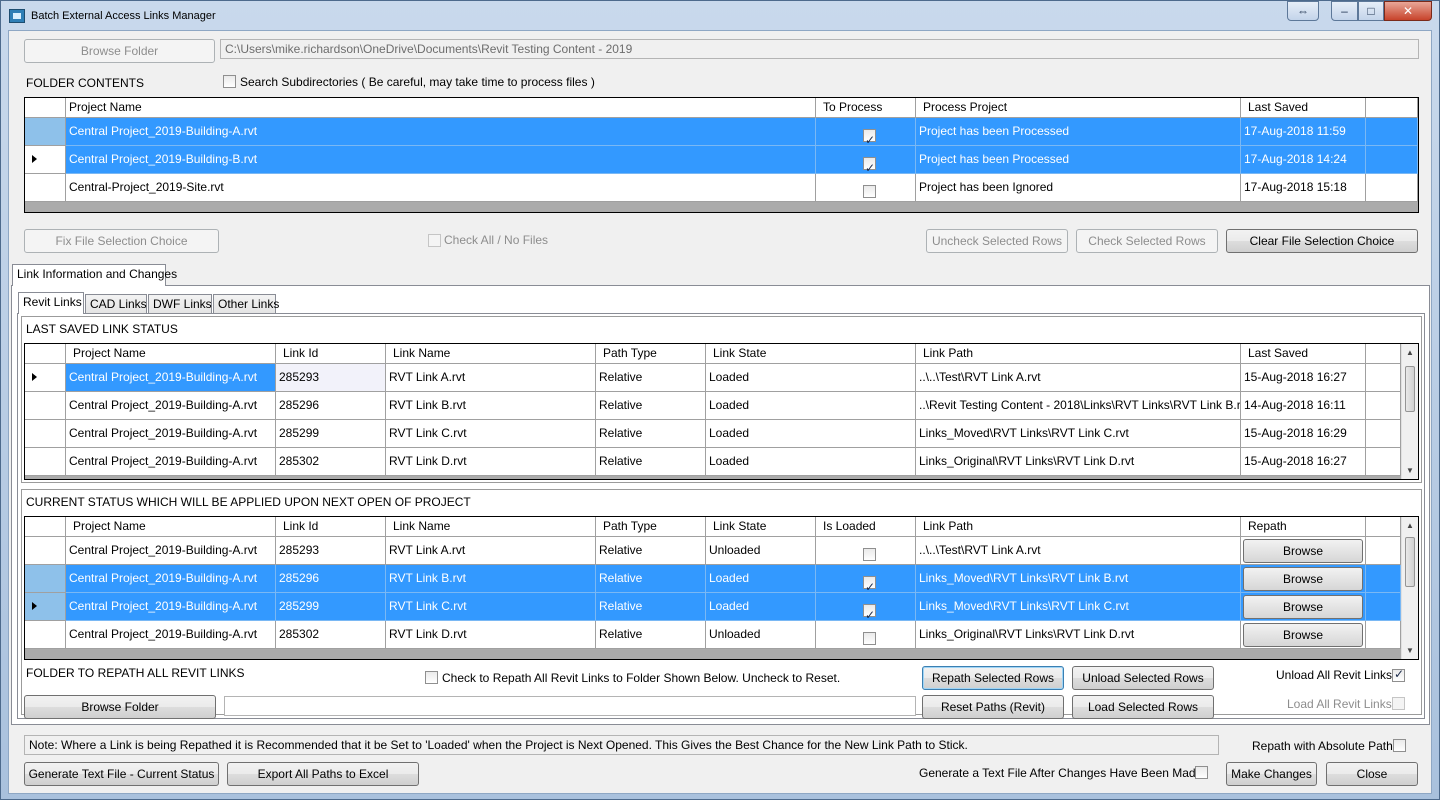 The image size is (1440, 800). What do you see at coordinates (993, 707) in the screenshot?
I see `reset-paths-button: Reset Paths (Revit)` at bounding box center [993, 707].